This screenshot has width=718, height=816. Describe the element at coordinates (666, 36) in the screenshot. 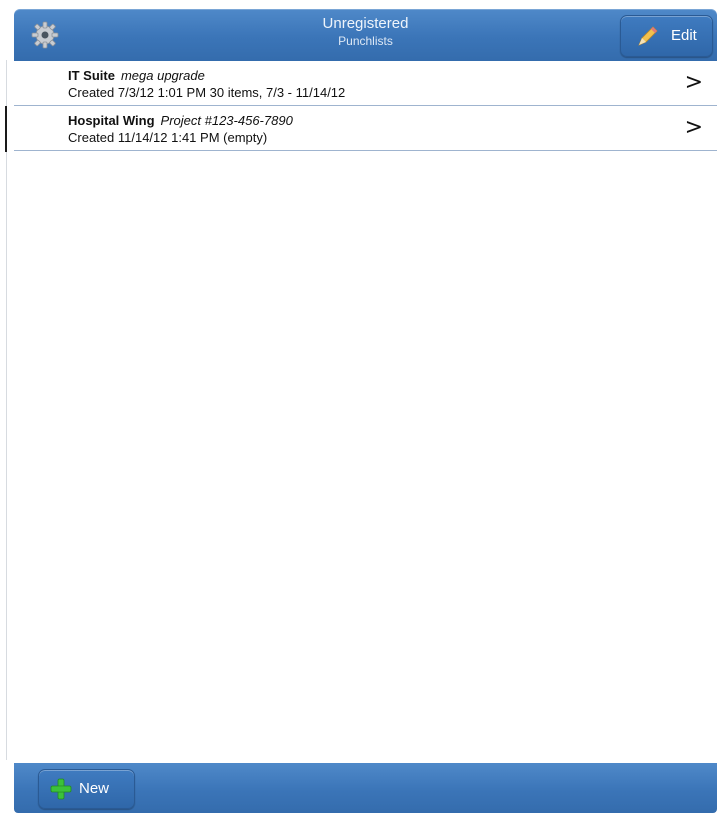

I see `edit-button: Edit` at that location.